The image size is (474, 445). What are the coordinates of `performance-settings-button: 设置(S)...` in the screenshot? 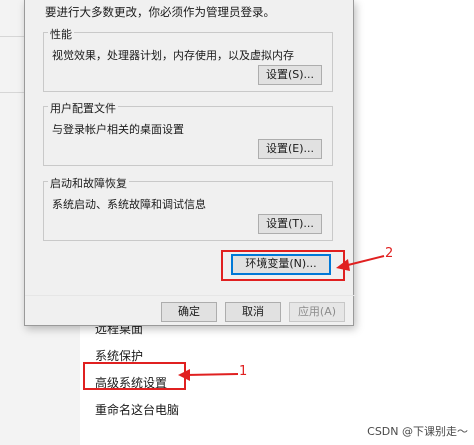 It's located at (290, 75).